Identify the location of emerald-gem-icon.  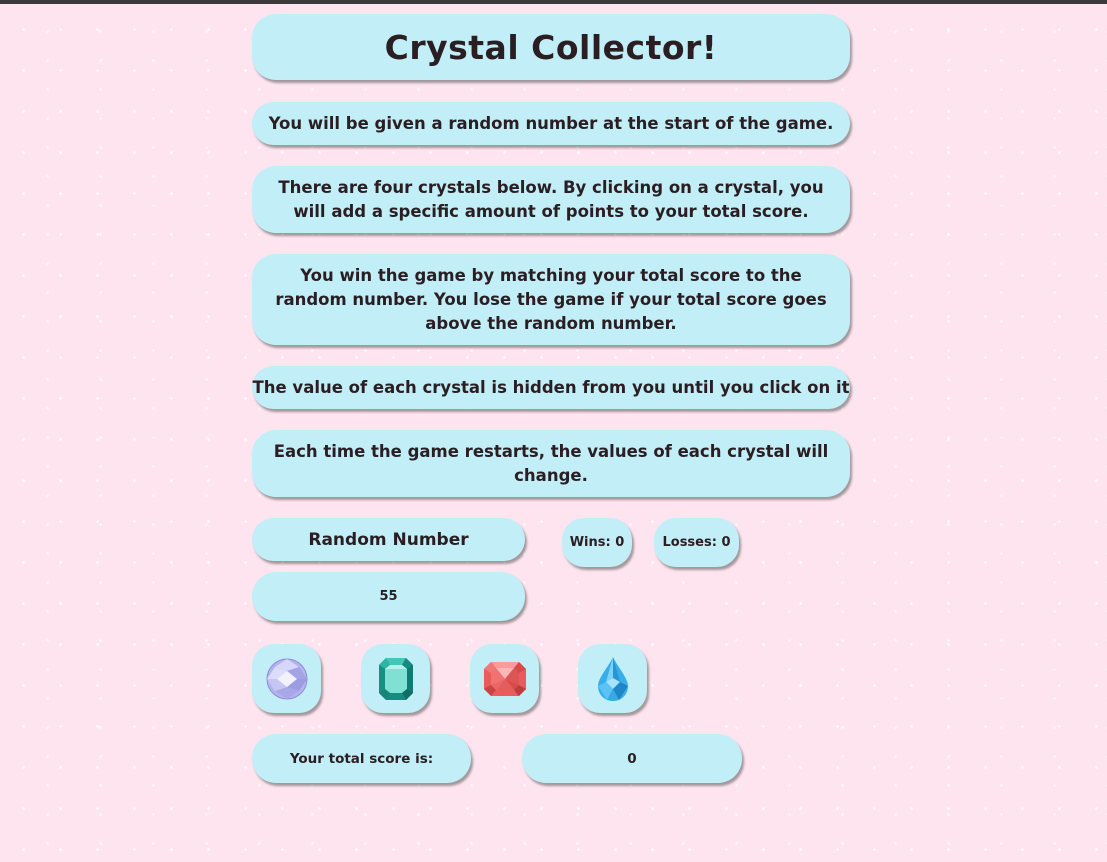
(395, 678).